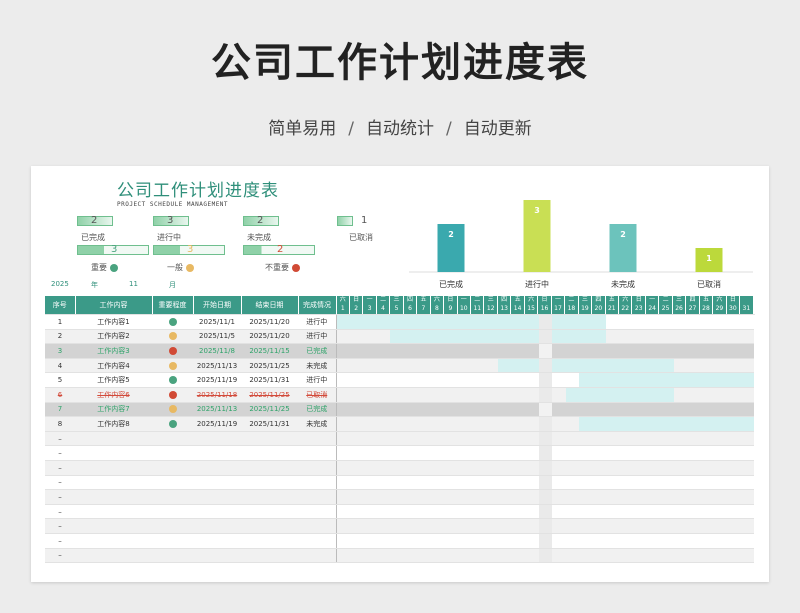 The height and width of the screenshot is (613, 800). Describe the element at coordinates (317, 410) in the screenshot. I see `cell-status: 已完成` at that location.